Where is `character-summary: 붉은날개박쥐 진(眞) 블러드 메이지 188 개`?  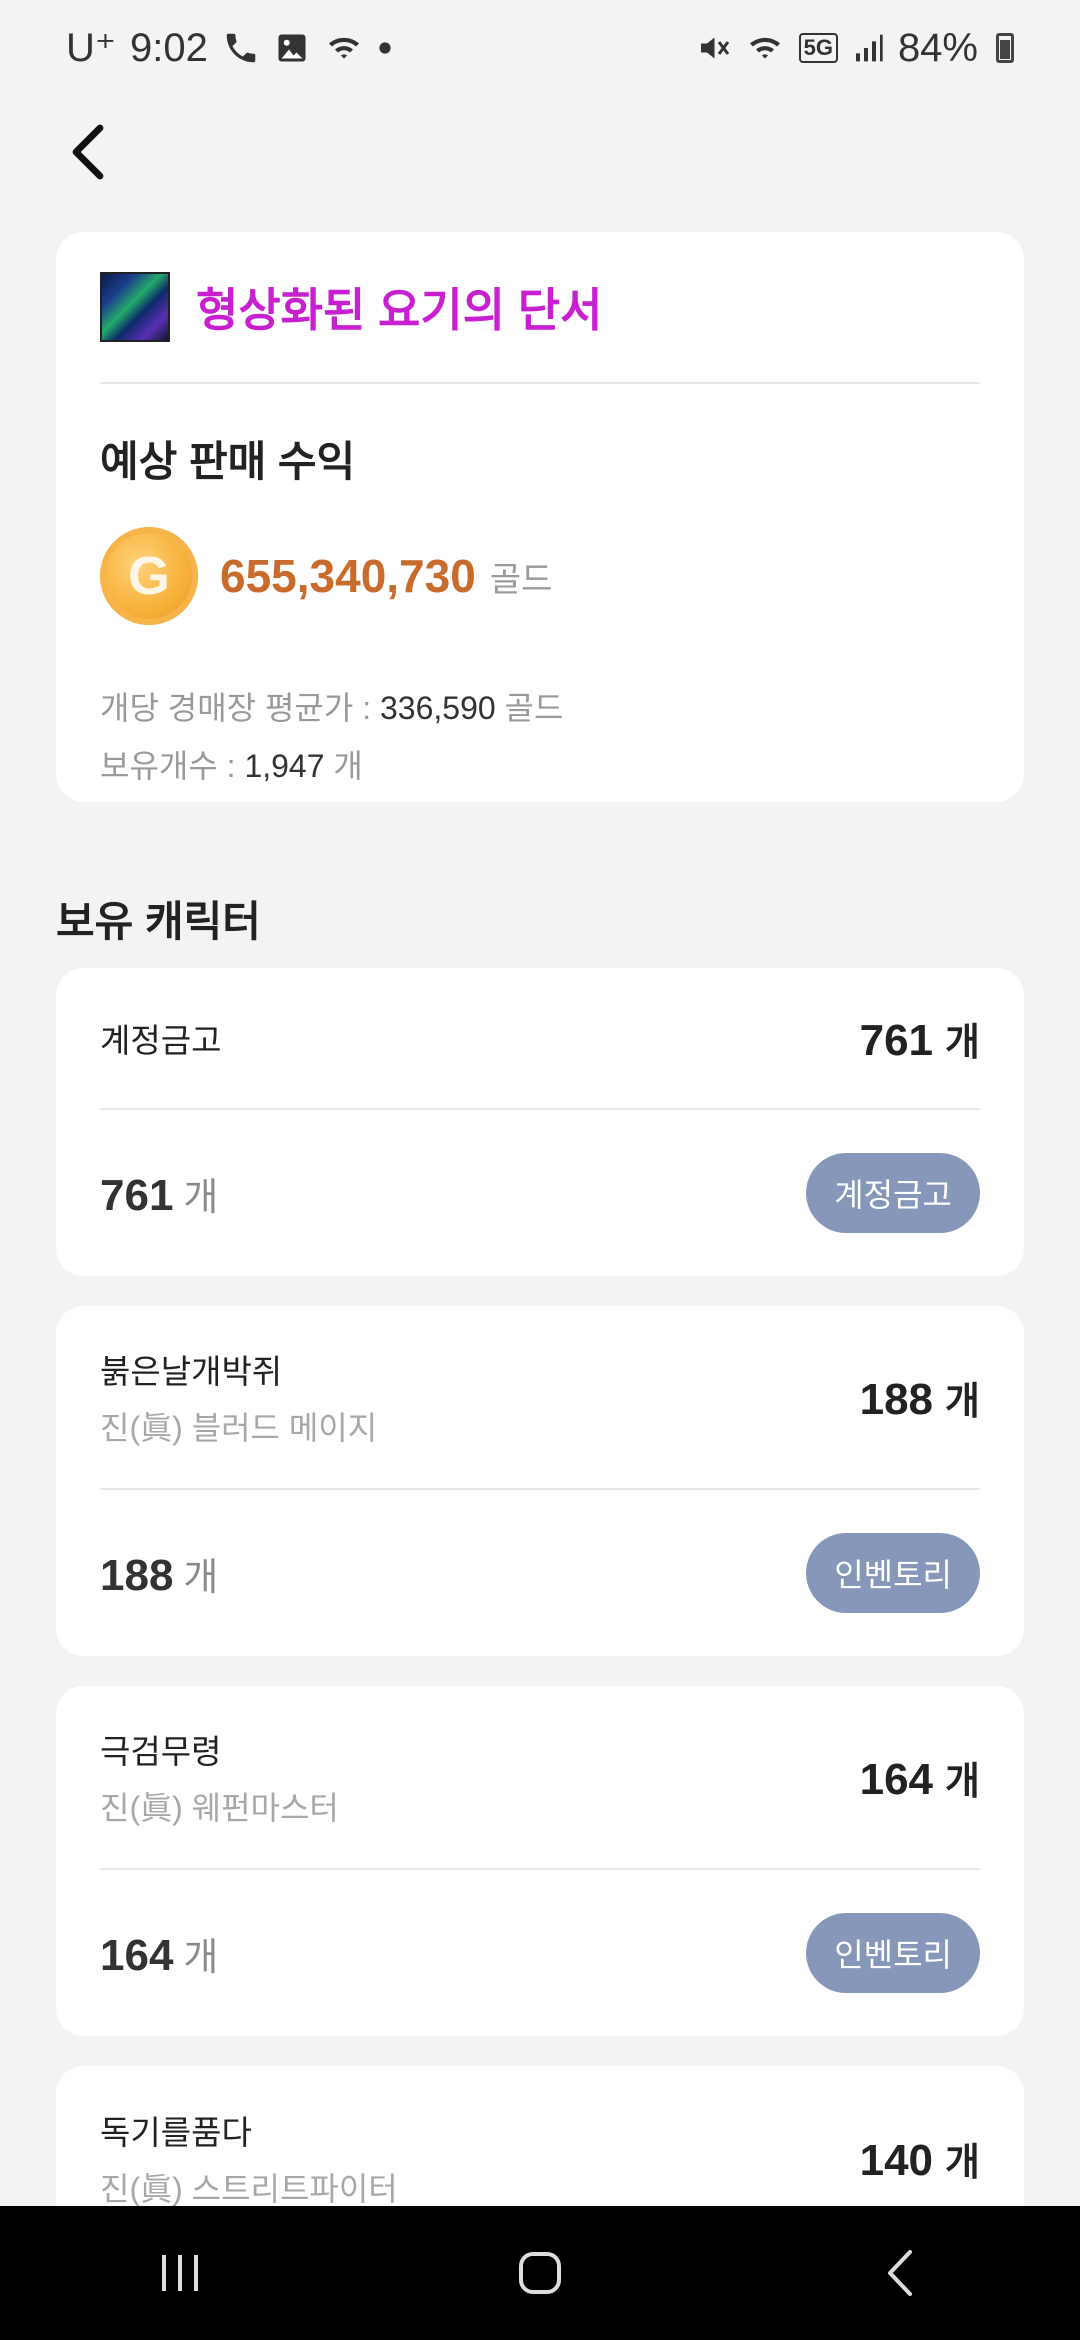
character-summary: 붉은날개박쥐 진(眞) 블러드 메이지 188 개 is located at coordinates (540, 1398).